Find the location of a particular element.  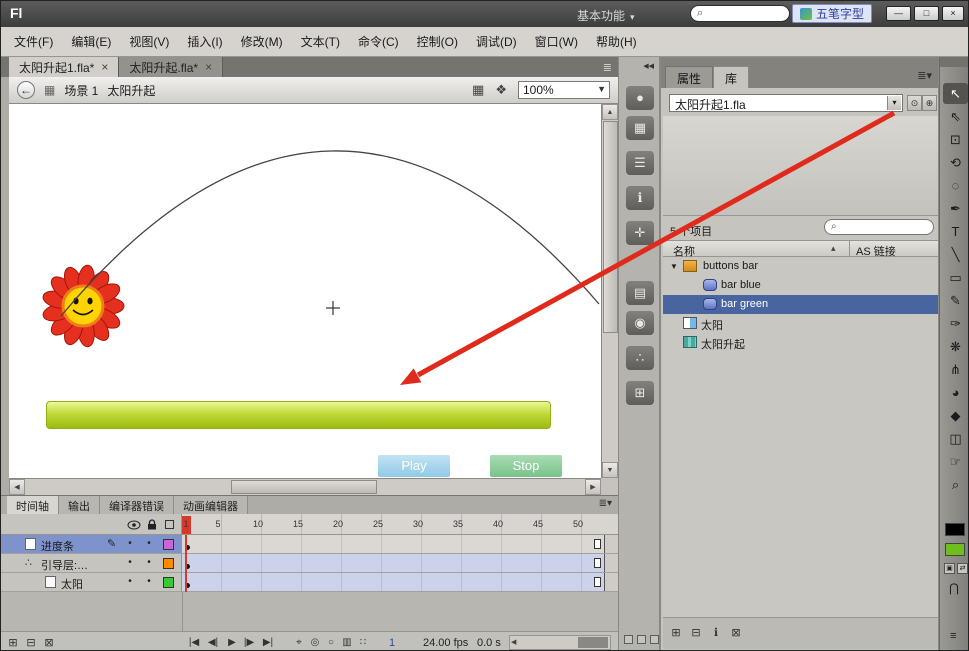

play-button: Play is located at coordinates (414, 466).